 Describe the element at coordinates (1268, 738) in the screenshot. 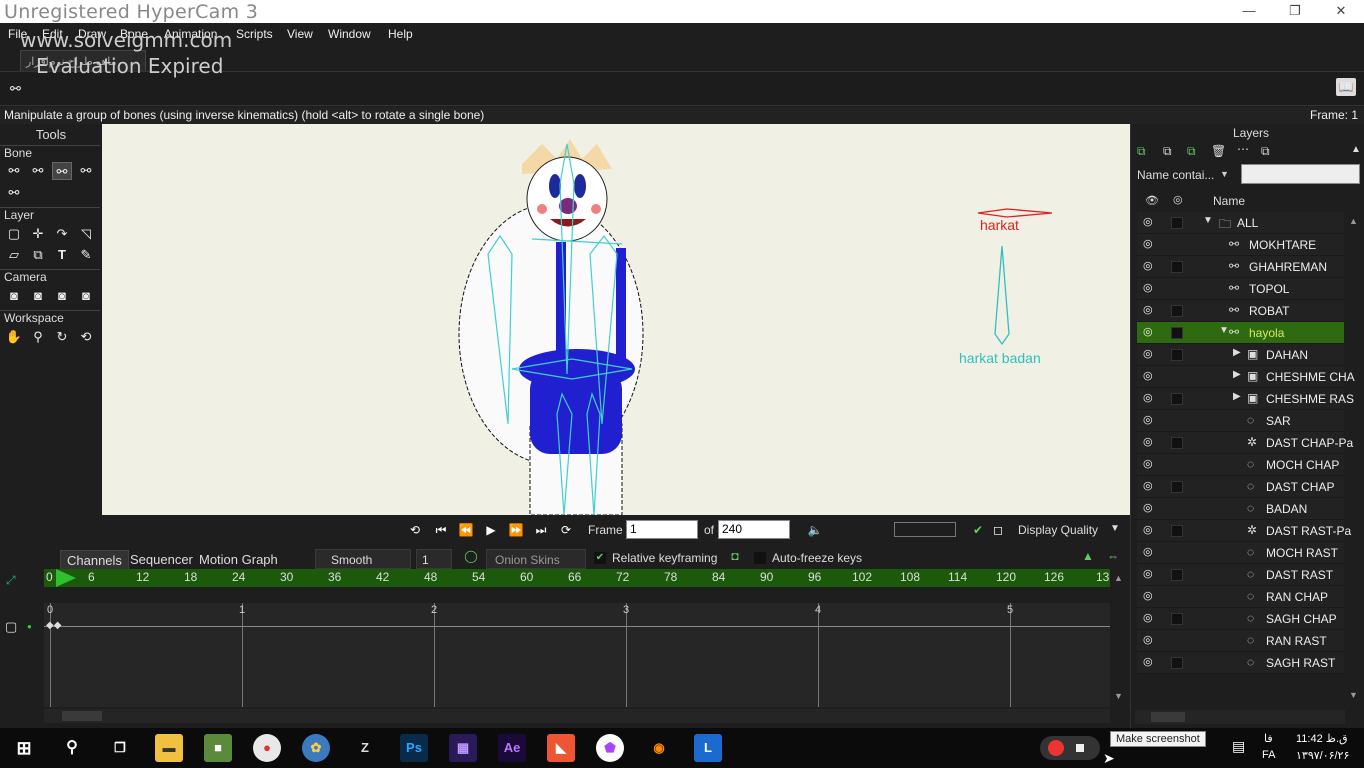

I see `lang-label: فا` at that location.